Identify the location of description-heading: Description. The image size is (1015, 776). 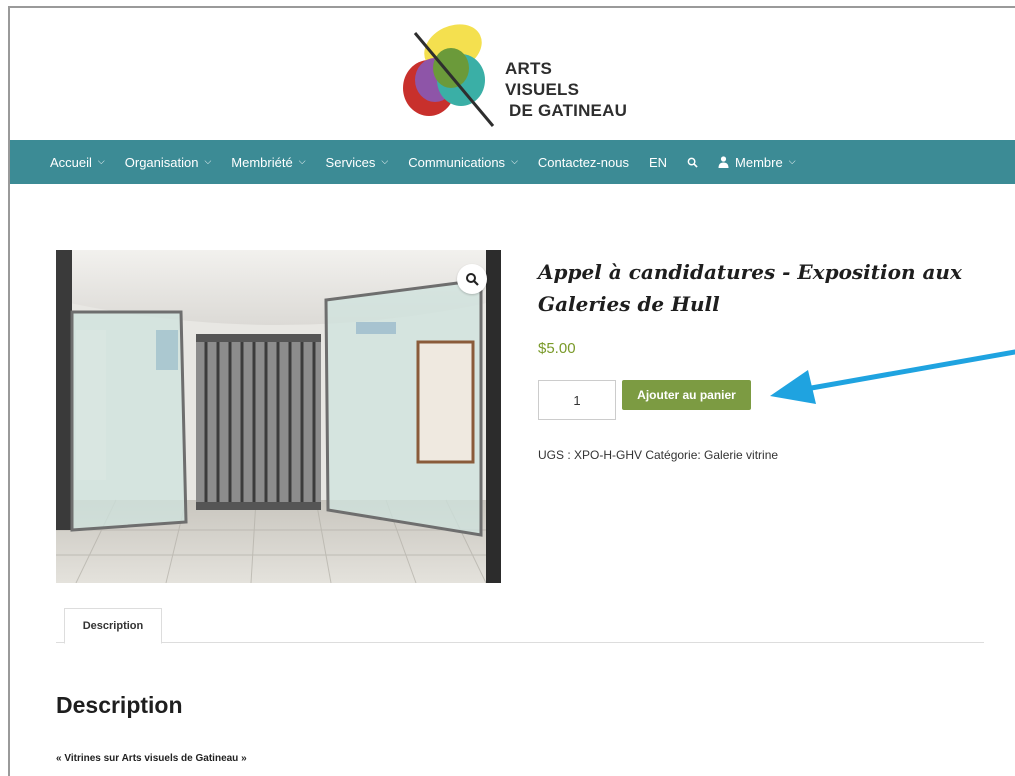
(119, 705).